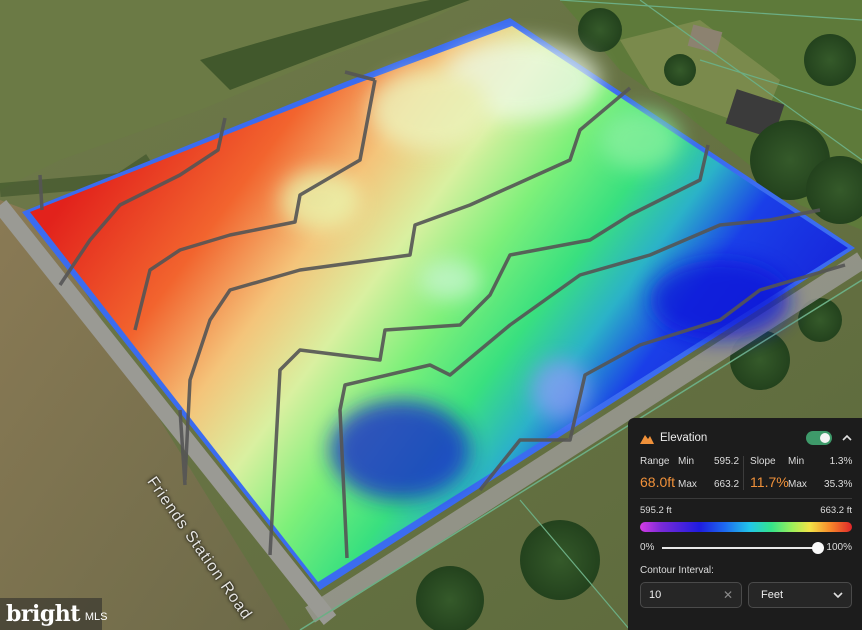 This screenshot has width=862, height=630. I want to click on opacity-slider-row: 0% 100%, so click(746, 547).